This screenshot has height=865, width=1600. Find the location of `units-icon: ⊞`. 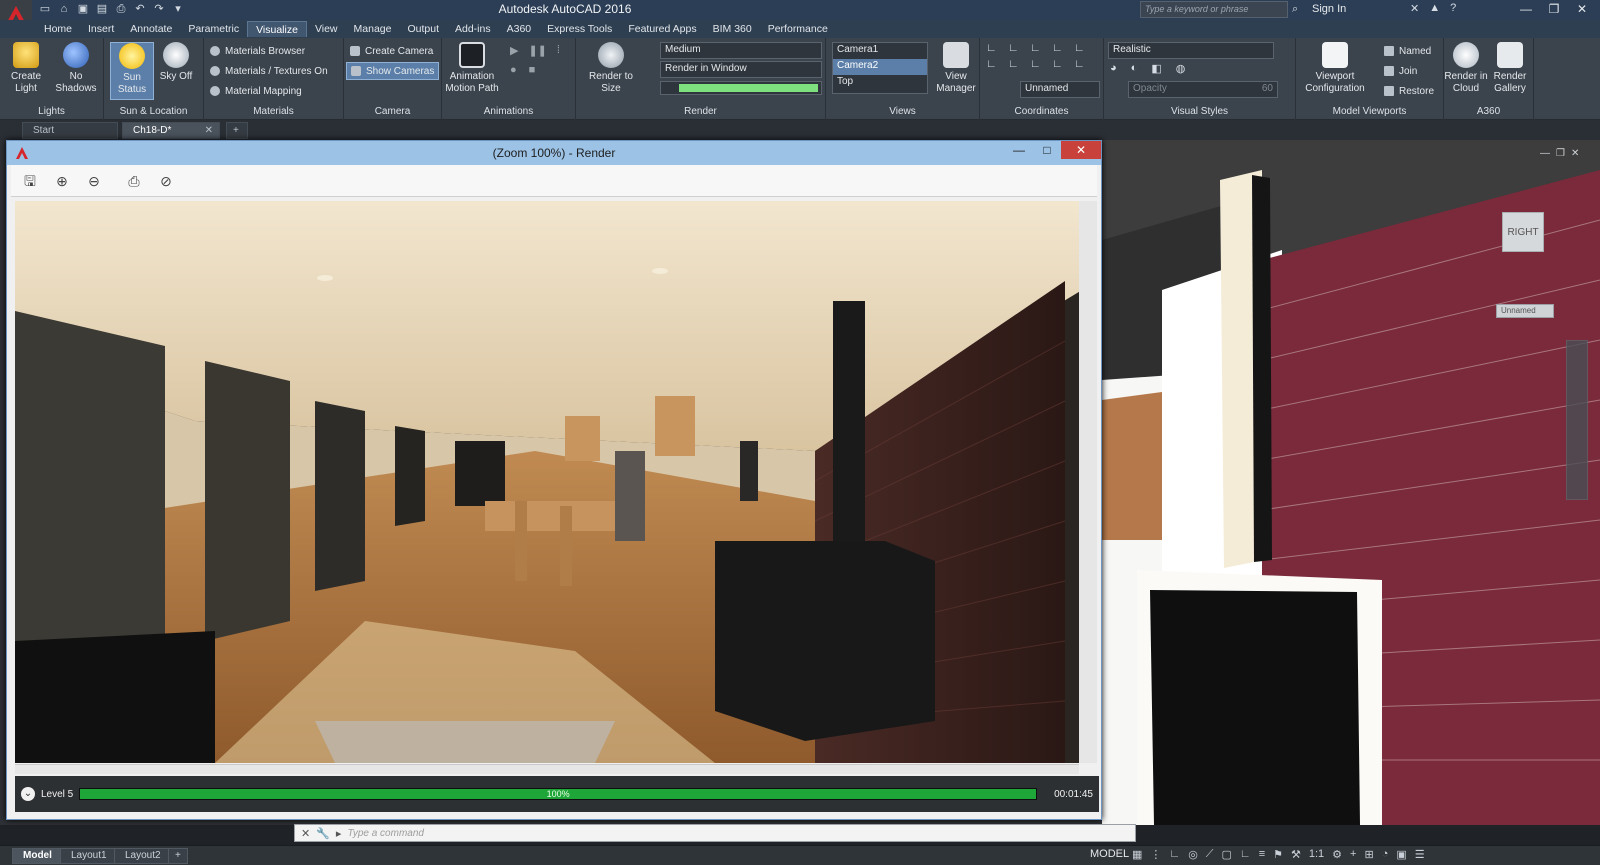

units-icon: ⊞ is located at coordinates (1368, 854).